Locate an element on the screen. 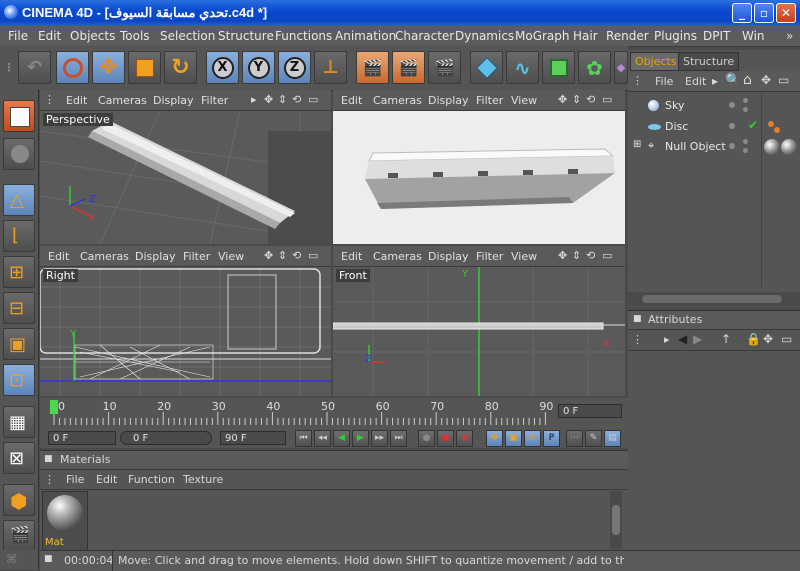  enabled-check-icon: ✔ is located at coordinates (753, 125).